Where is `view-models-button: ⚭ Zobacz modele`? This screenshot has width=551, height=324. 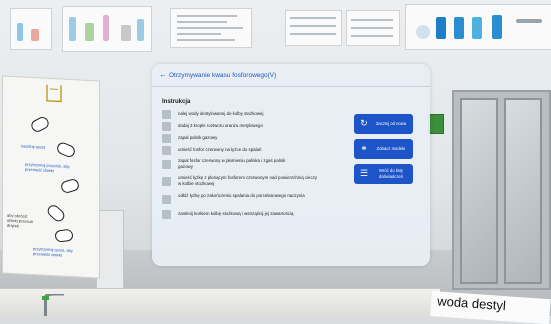 view-models-button: ⚭ Zobacz modele is located at coordinates (383, 149).